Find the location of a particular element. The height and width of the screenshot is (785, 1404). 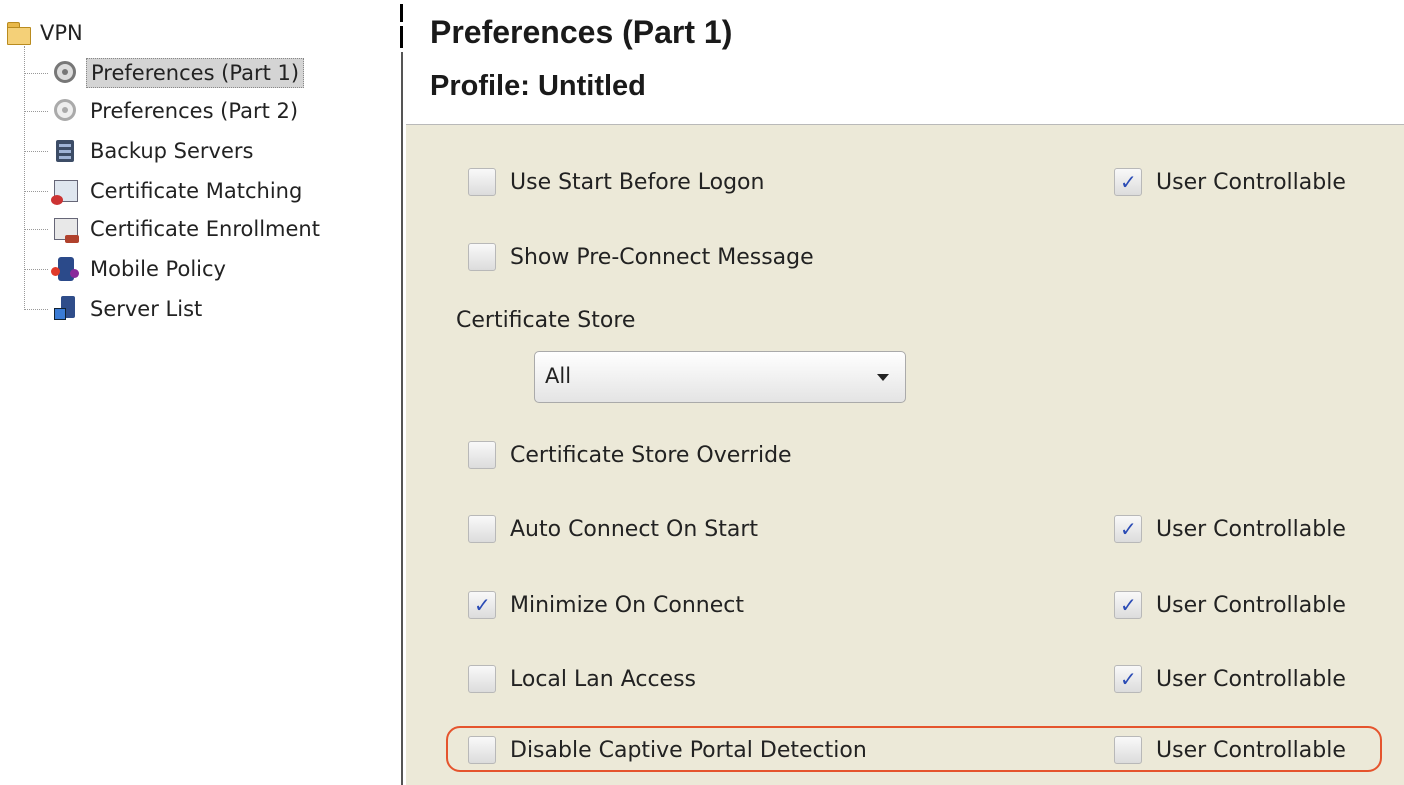

show-preconnect-message-label: Show Pre-Connect Message is located at coordinates (662, 257).